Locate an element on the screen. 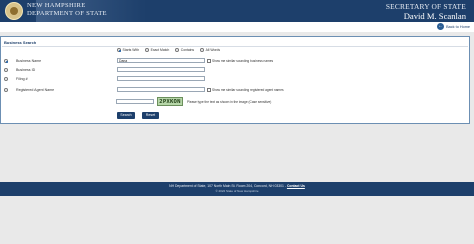 The image size is (474, 244). radio-business-id is located at coordinates (6, 70).